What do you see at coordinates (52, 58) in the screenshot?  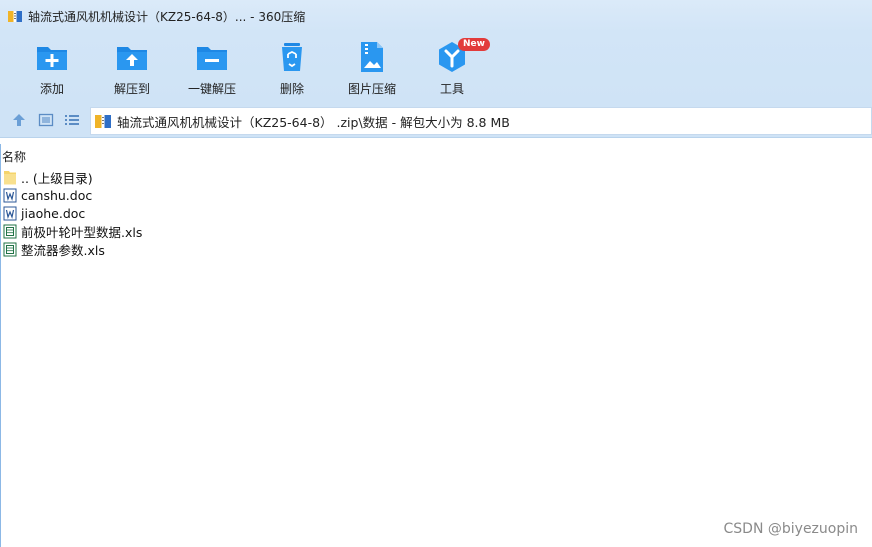 I see `add-folder-icon` at bounding box center [52, 58].